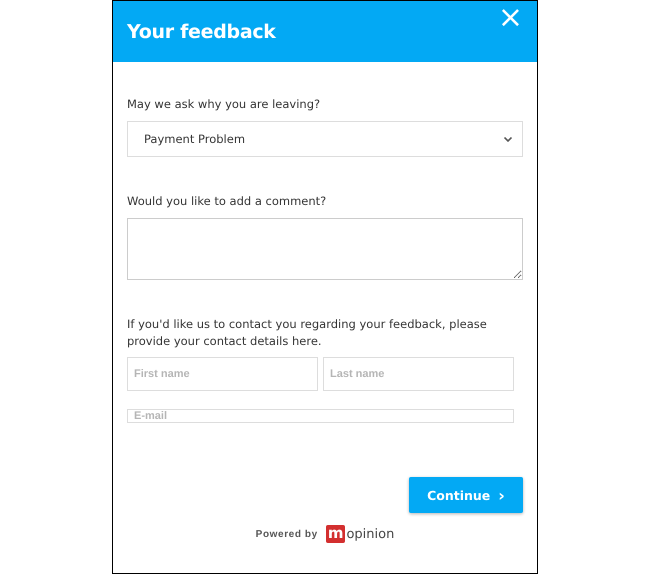 The width and height of the screenshot is (650, 574). I want to click on question-label: May we ask why you are leaving?, so click(224, 104).